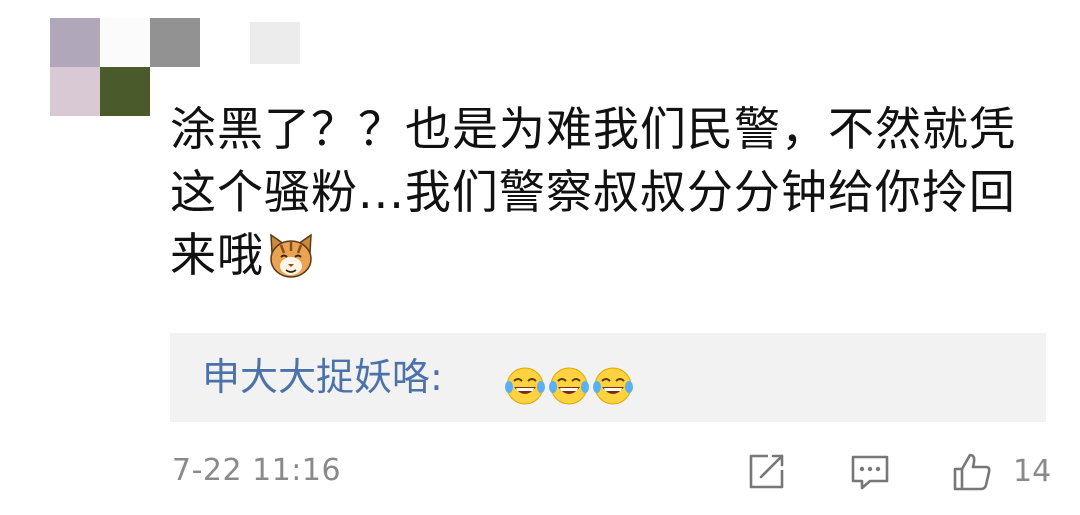  What do you see at coordinates (870, 472) in the screenshot?
I see `comment-bubble-icon` at bounding box center [870, 472].